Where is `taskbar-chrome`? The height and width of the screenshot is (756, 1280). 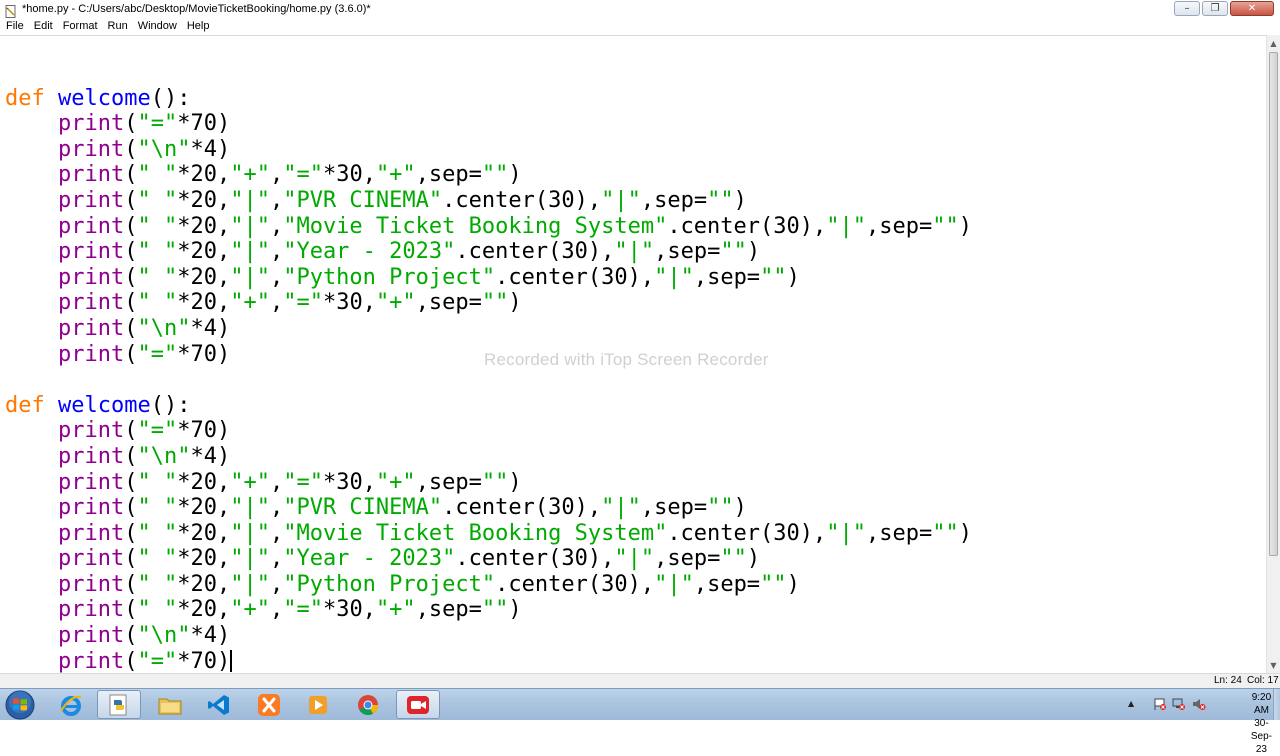
taskbar-chrome is located at coordinates (368, 704).